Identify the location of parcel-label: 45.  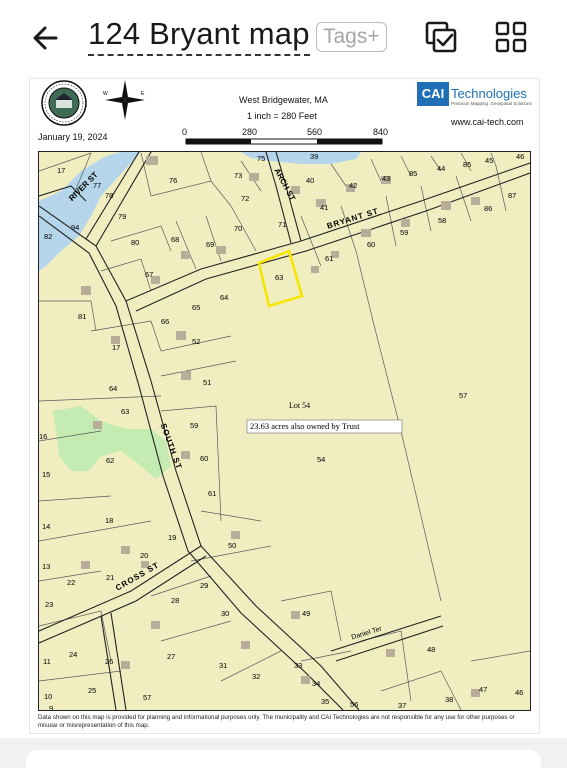
(489, 160).